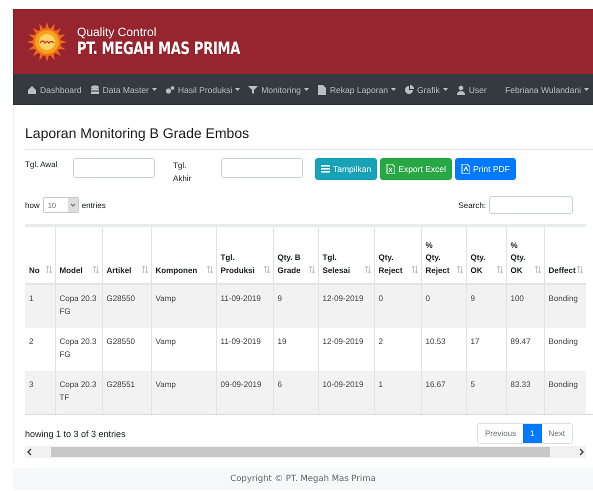 Image resolution: width=593 pixels, height=491 pixels. Describe the element at coordinates (305, 452) in the screenshot. I see `horizontal-scrollbar` at that location.